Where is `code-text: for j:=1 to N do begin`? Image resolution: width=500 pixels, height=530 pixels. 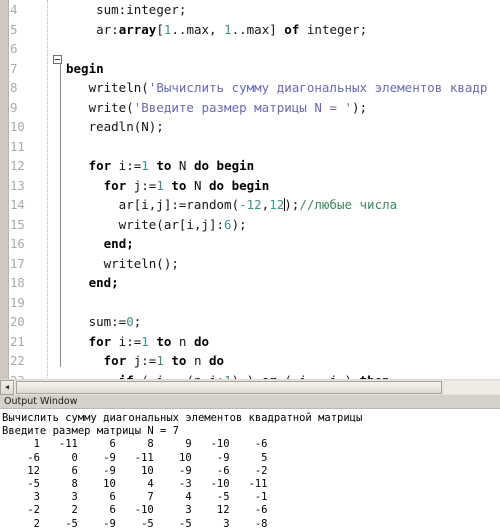 code-text: for j:=1 to N do begin is located at coordinates (168, 186).